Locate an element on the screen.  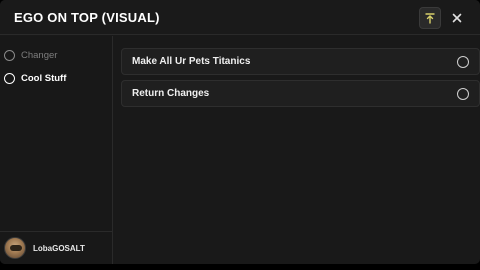
screen-border is located at coordinates (240, 267).